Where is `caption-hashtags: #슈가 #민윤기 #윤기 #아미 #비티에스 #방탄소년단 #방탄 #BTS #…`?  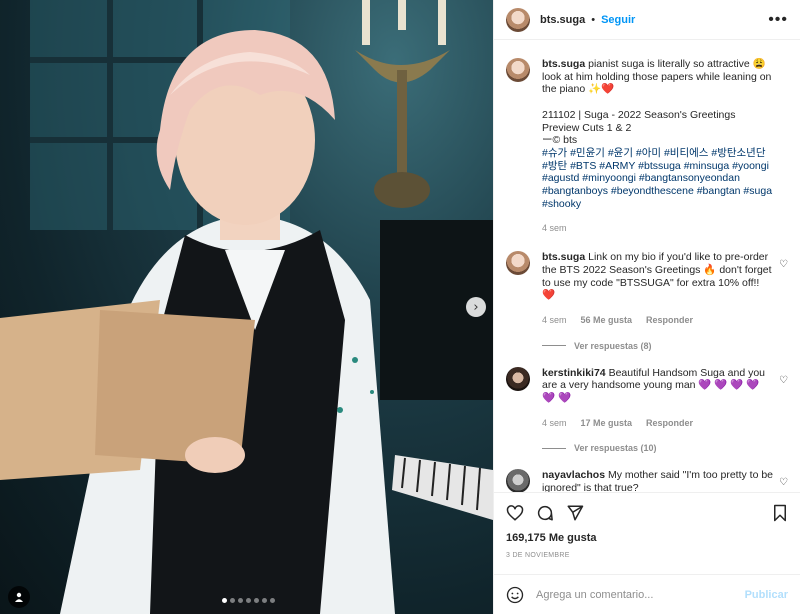 caption-hashtags: #슈가 #민윤기 #윤기 #아미 #비티에스 #방탄소년단 #방탄 #BTS #… is located at coordinates (657, 178).